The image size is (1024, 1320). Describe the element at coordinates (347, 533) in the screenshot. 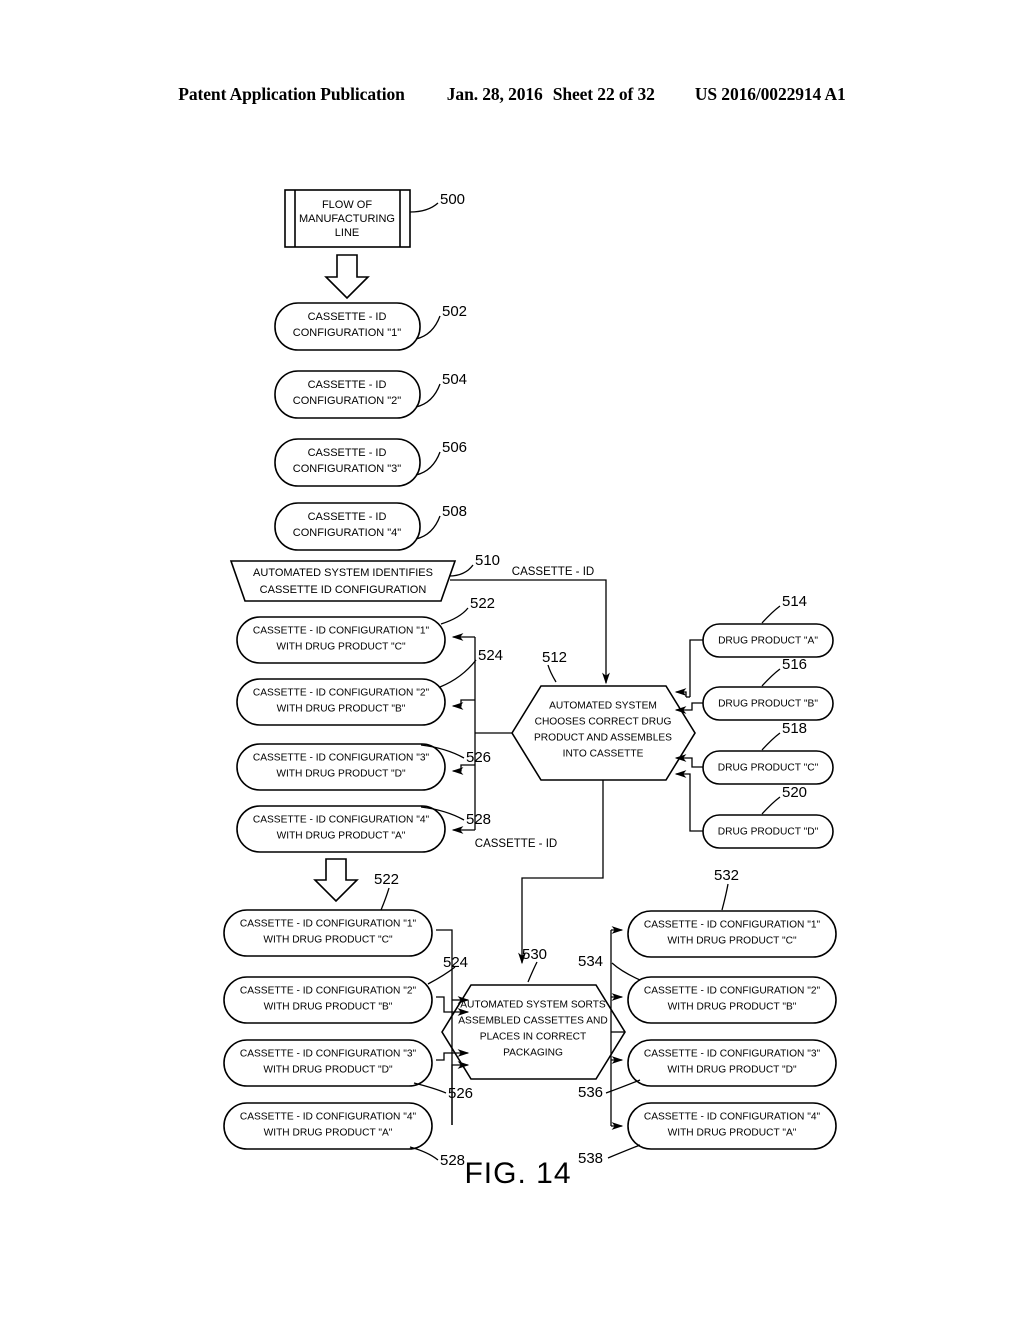

I see `node-508-line2: CONFIGURATION "4"` at that location.